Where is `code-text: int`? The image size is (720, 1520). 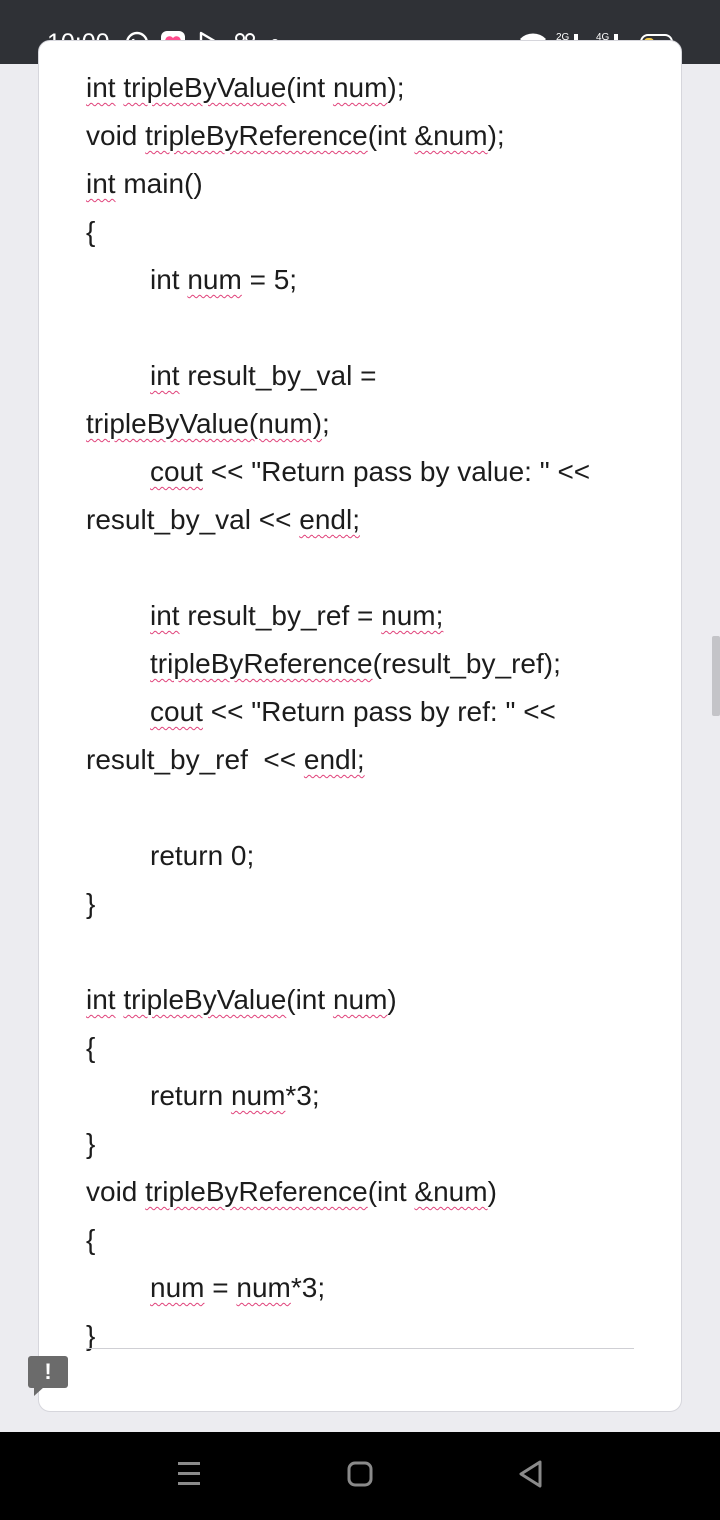 code-text: int is located at coordinates (169, 279).